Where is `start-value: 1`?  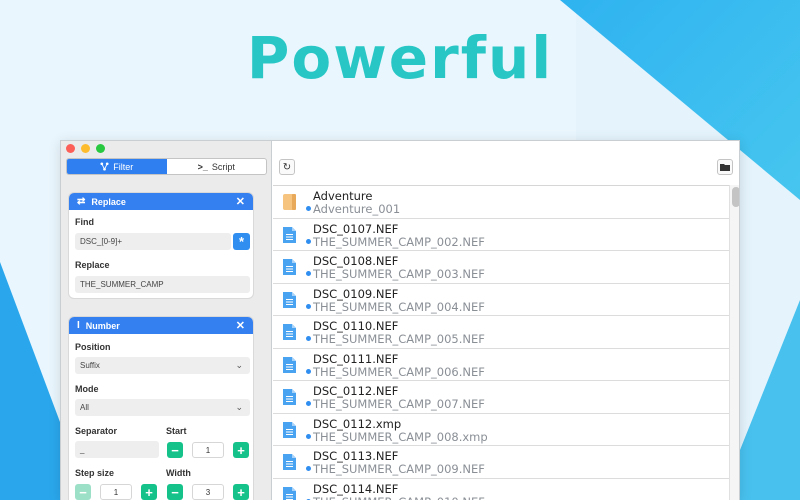 start-value: 1 is located at coordinates (208, 450).